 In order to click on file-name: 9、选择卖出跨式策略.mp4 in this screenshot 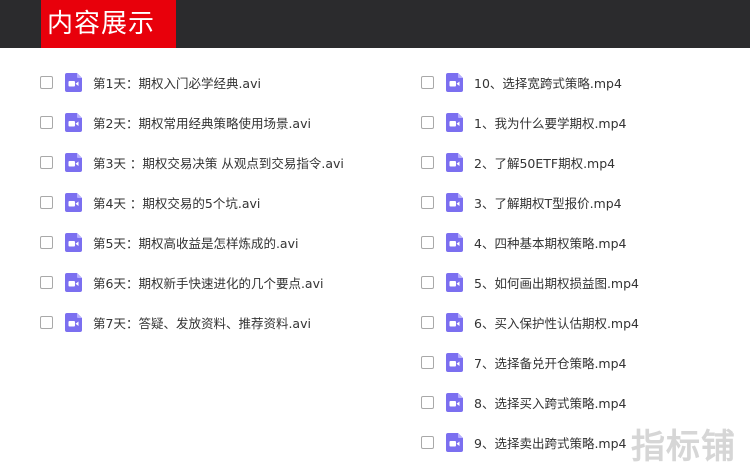, I will do `click(550, 442)`.